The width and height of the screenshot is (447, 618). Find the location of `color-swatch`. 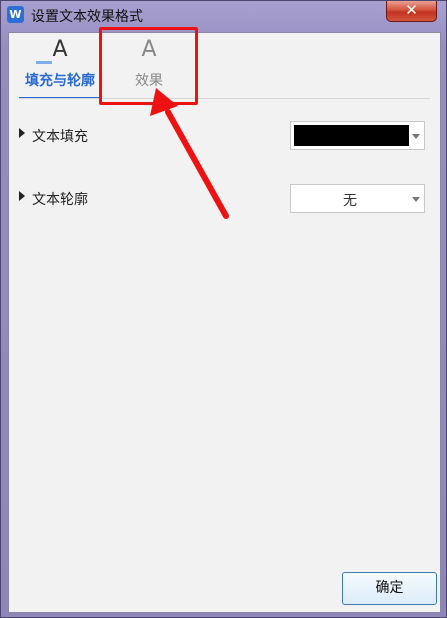

color-swatch is located at coordinates (351, 135).